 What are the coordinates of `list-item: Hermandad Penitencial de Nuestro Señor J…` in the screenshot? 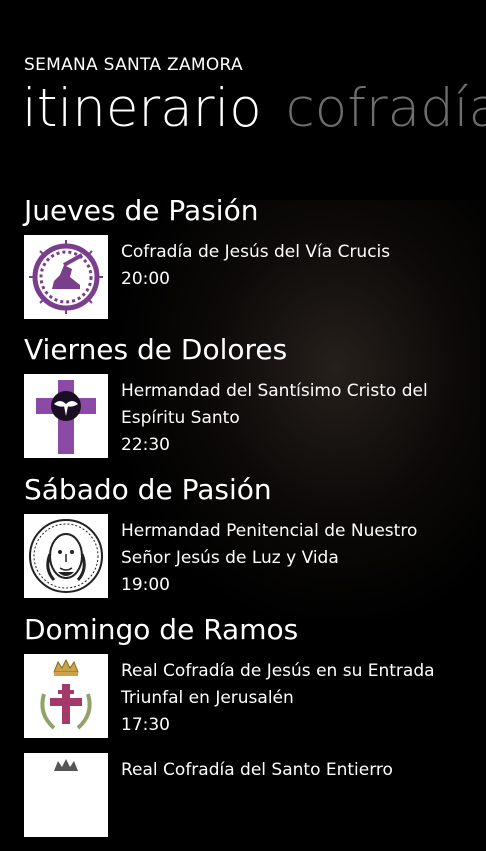 It's located at (255, 556).